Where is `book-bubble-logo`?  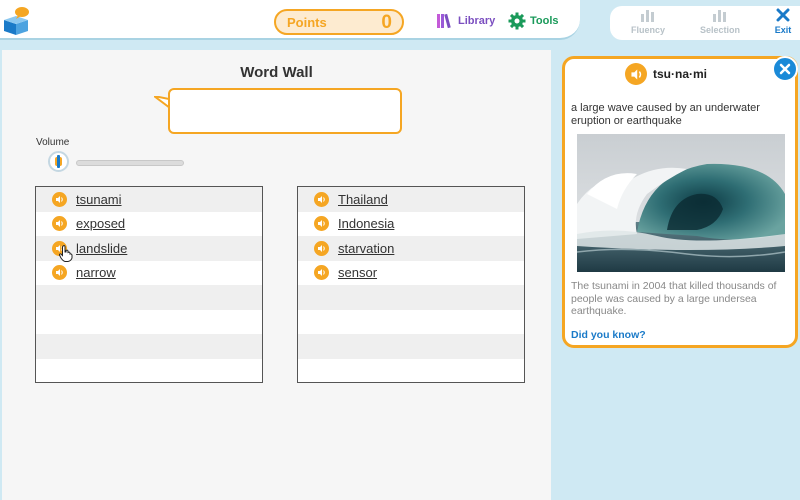 book-bubble-logo is located at coordinates (16, 21).